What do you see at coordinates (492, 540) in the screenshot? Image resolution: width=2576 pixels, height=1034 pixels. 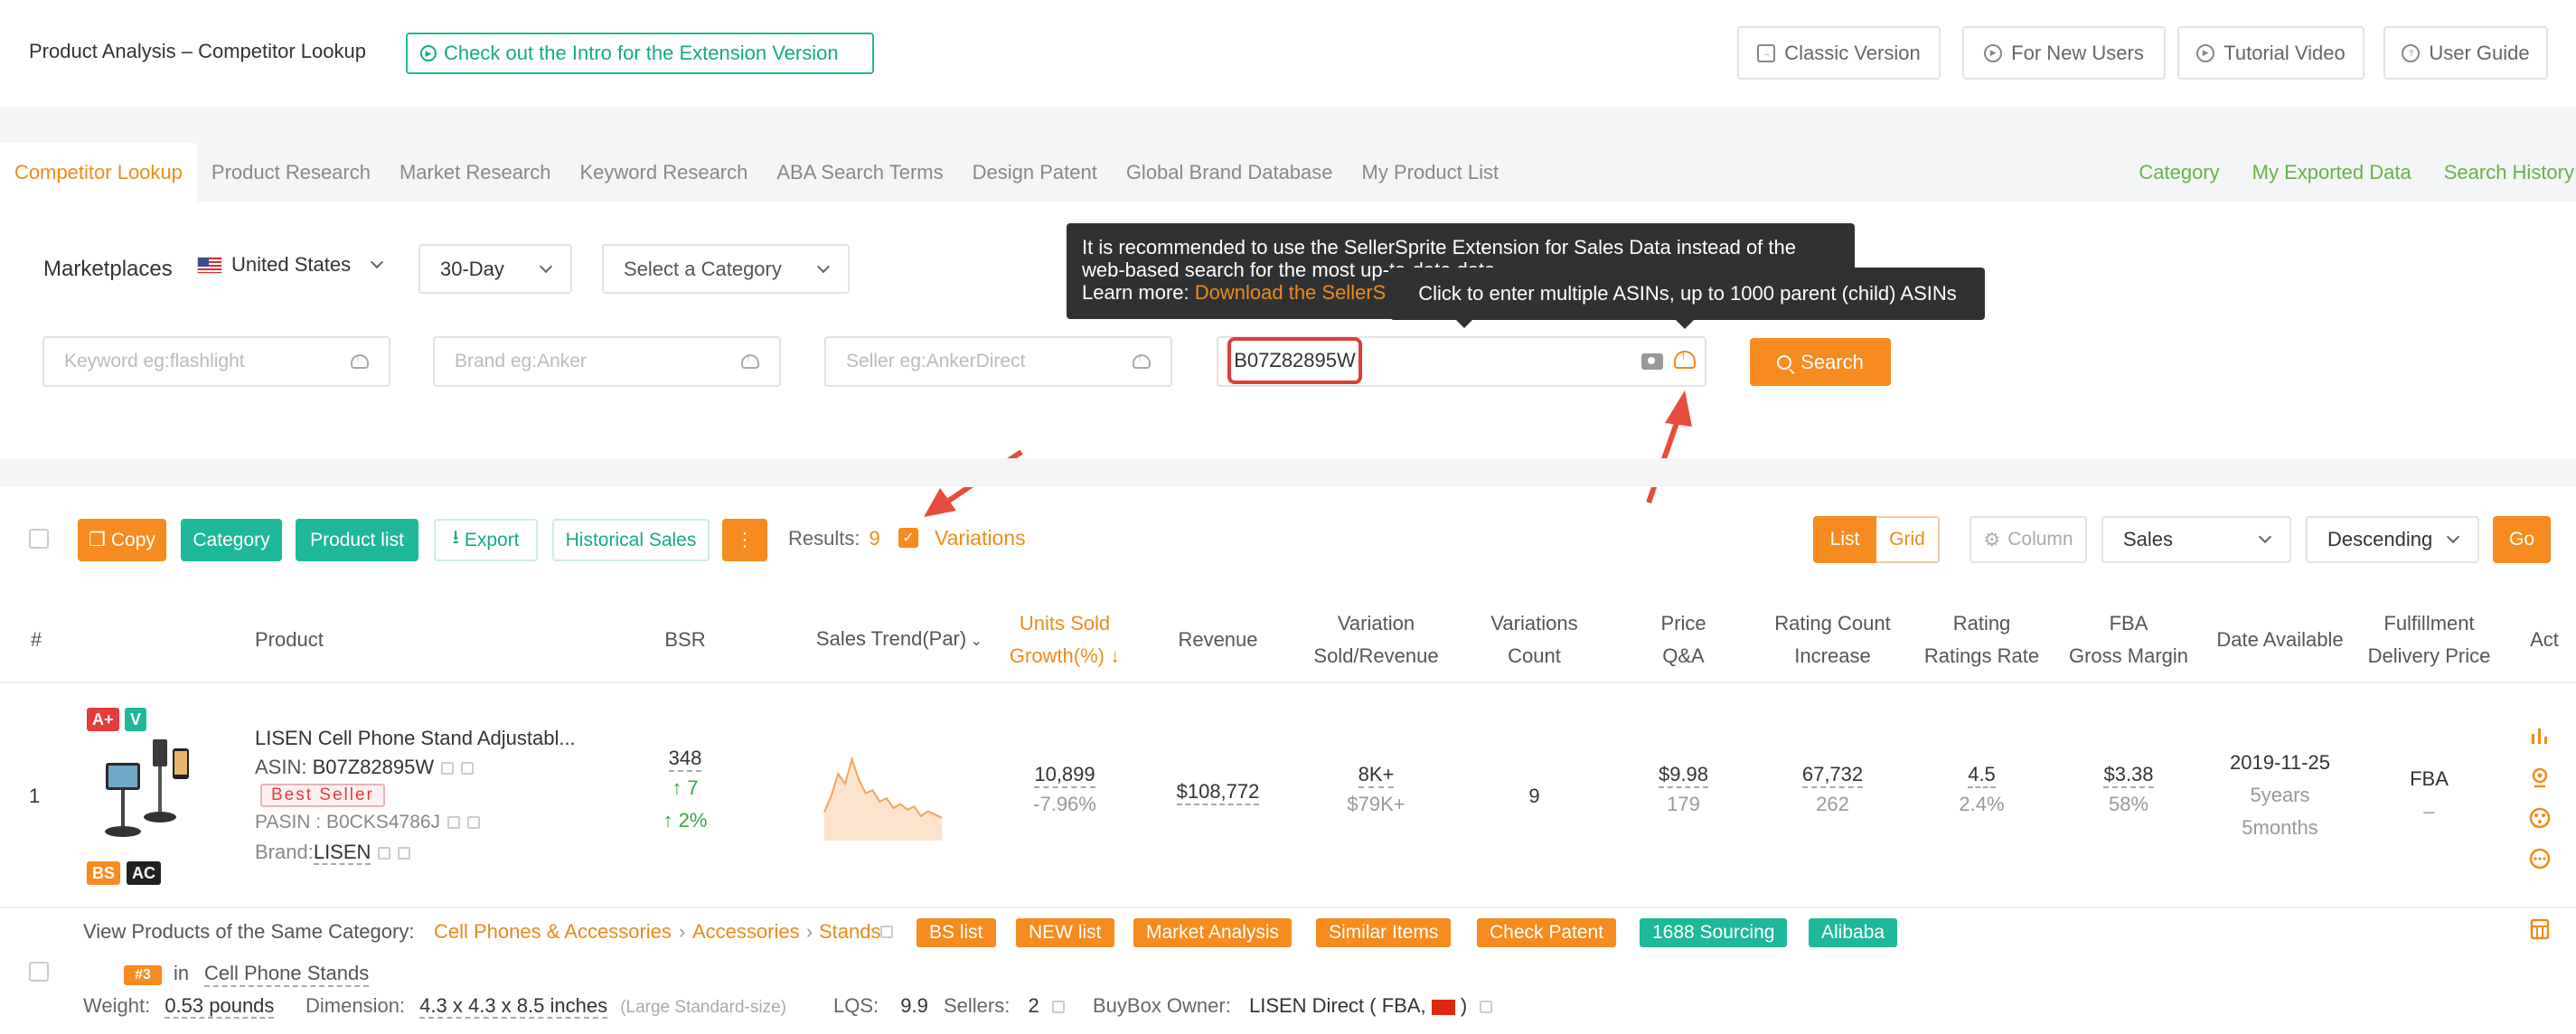 I see `export-label: Export` at bounding box center [492, 540].